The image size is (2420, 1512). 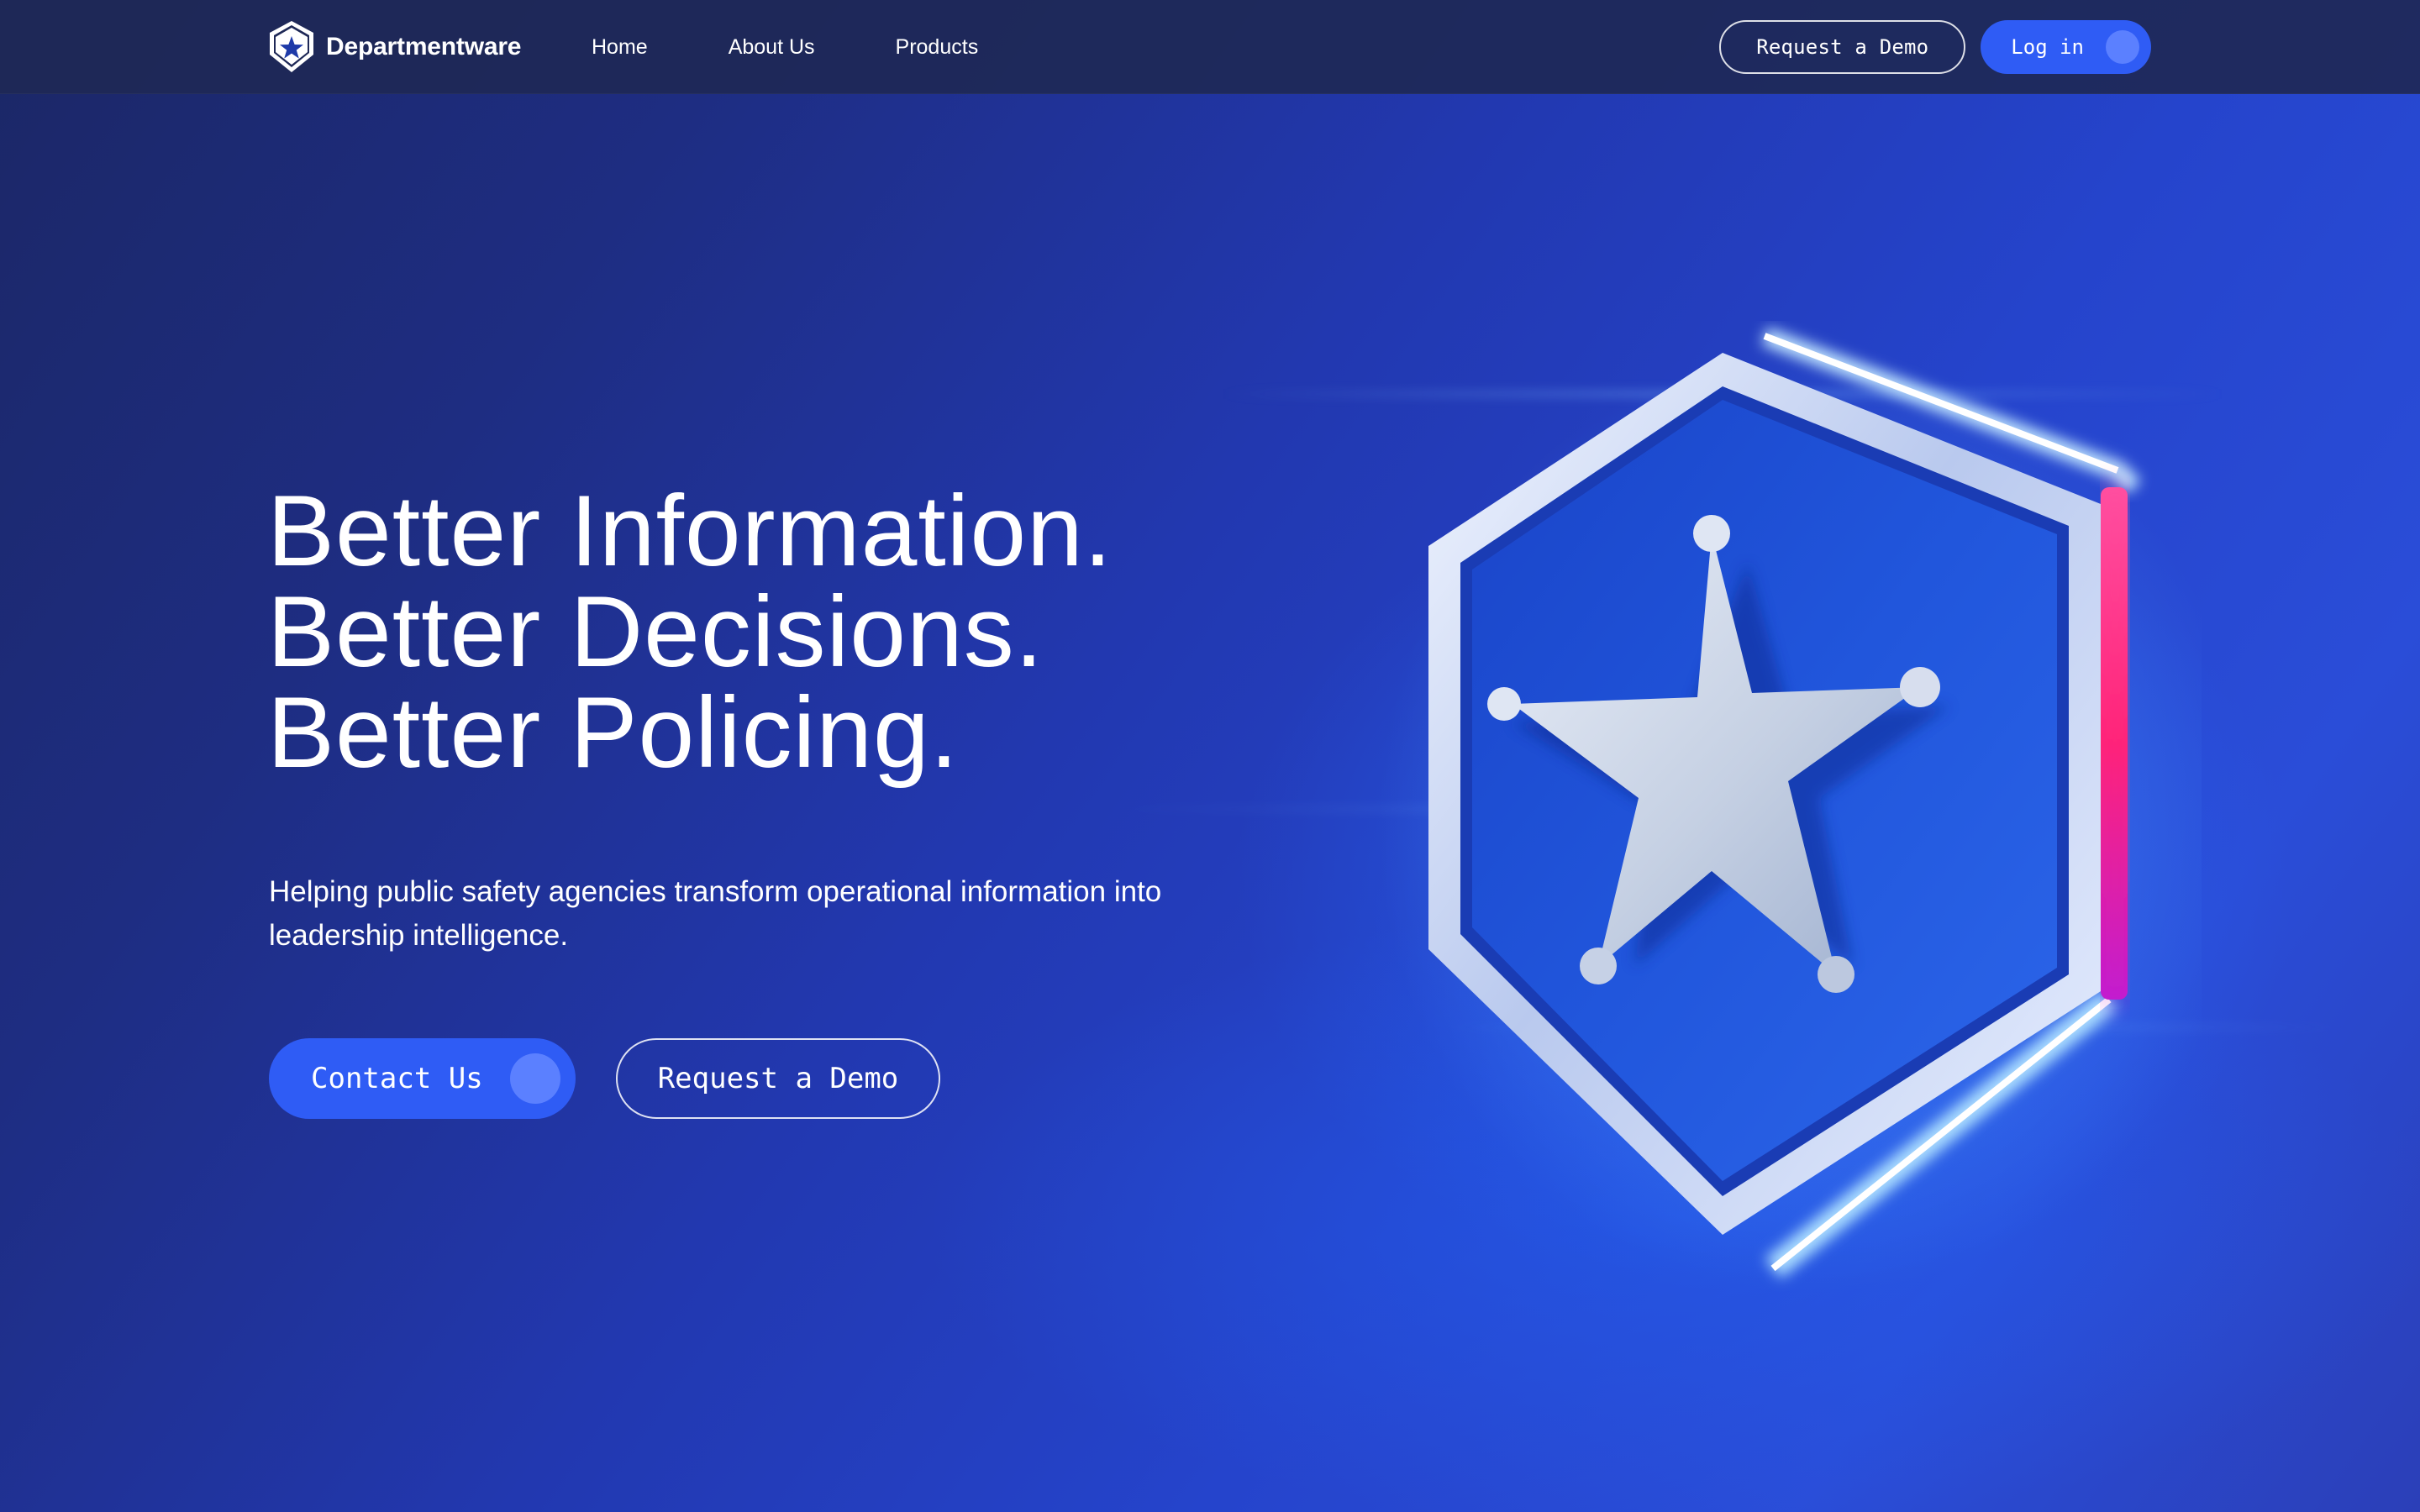 What do you see at coordinates (656, 631) in the screenshot?
I see `hero-title-line: Better Decisions.` at bounding box center [656, 631].